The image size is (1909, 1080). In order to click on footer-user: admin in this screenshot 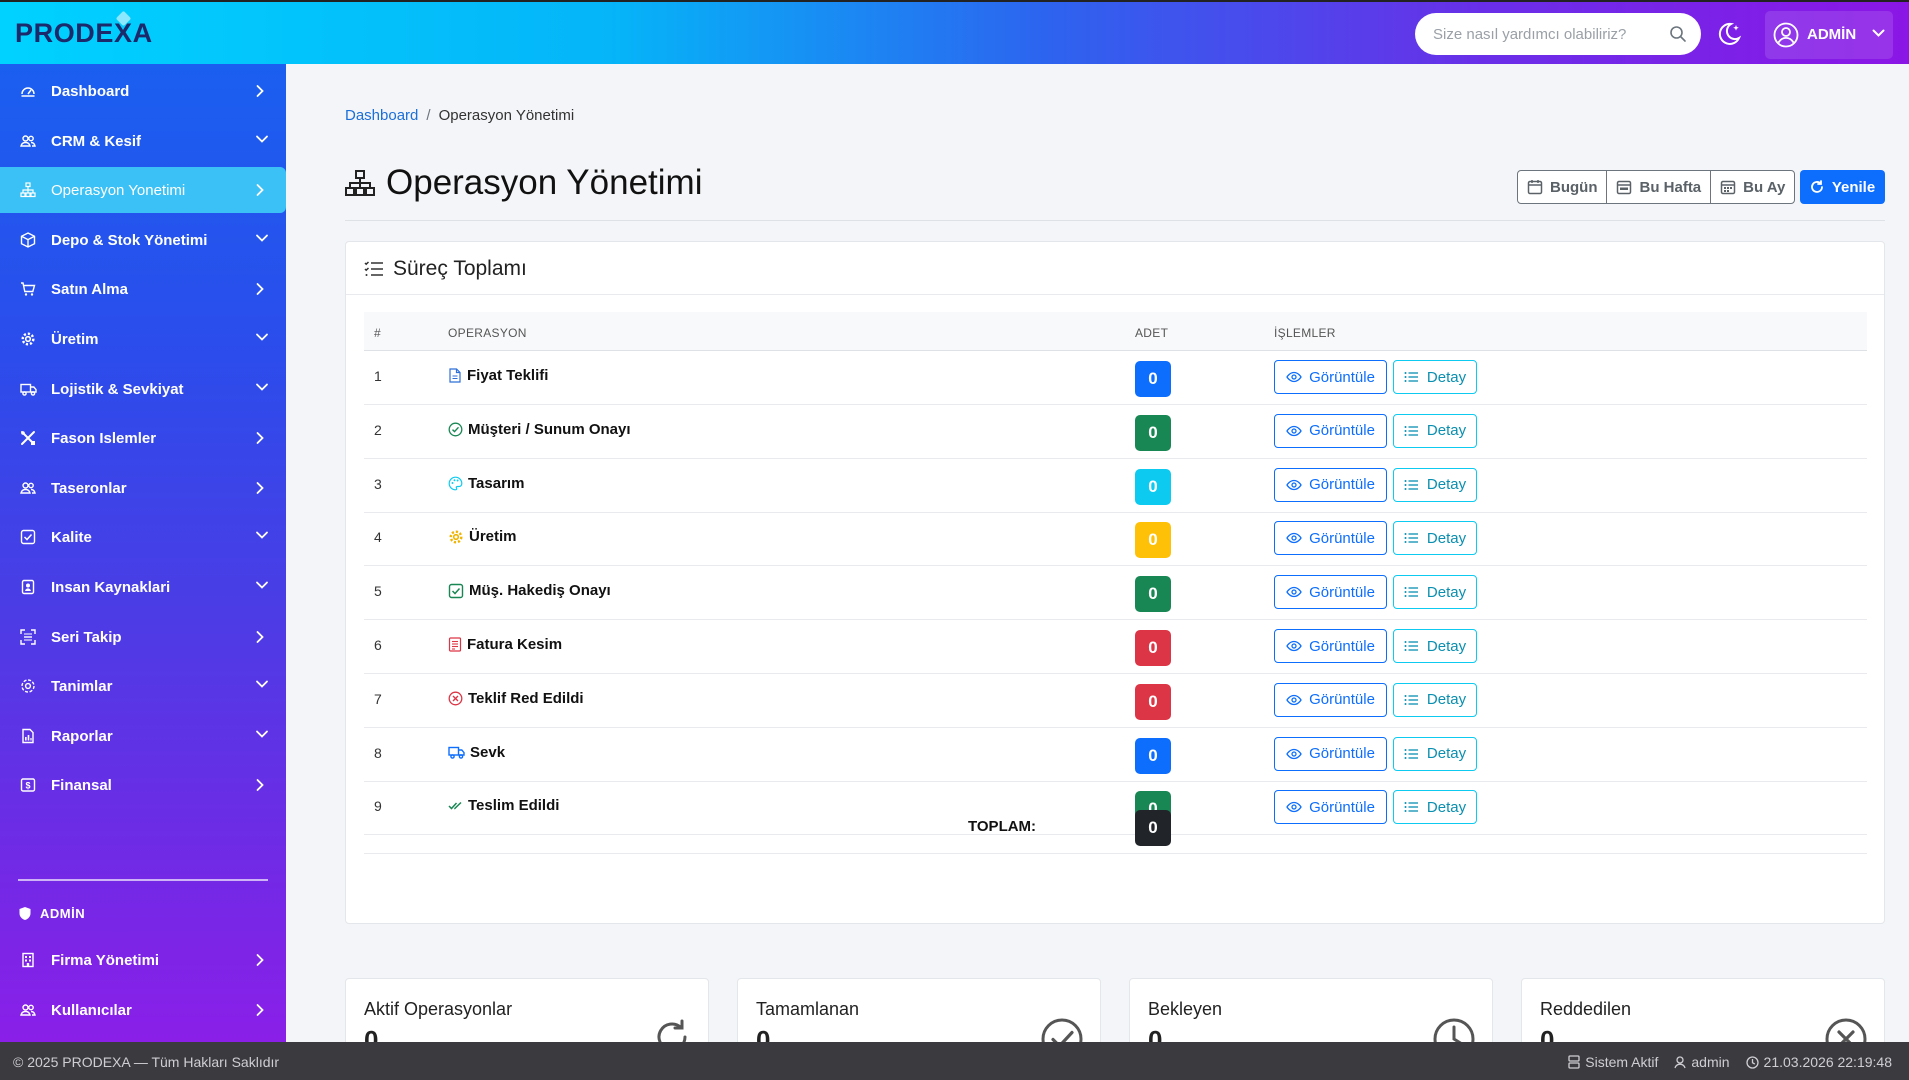, I will do `click(1702, 1062)`.